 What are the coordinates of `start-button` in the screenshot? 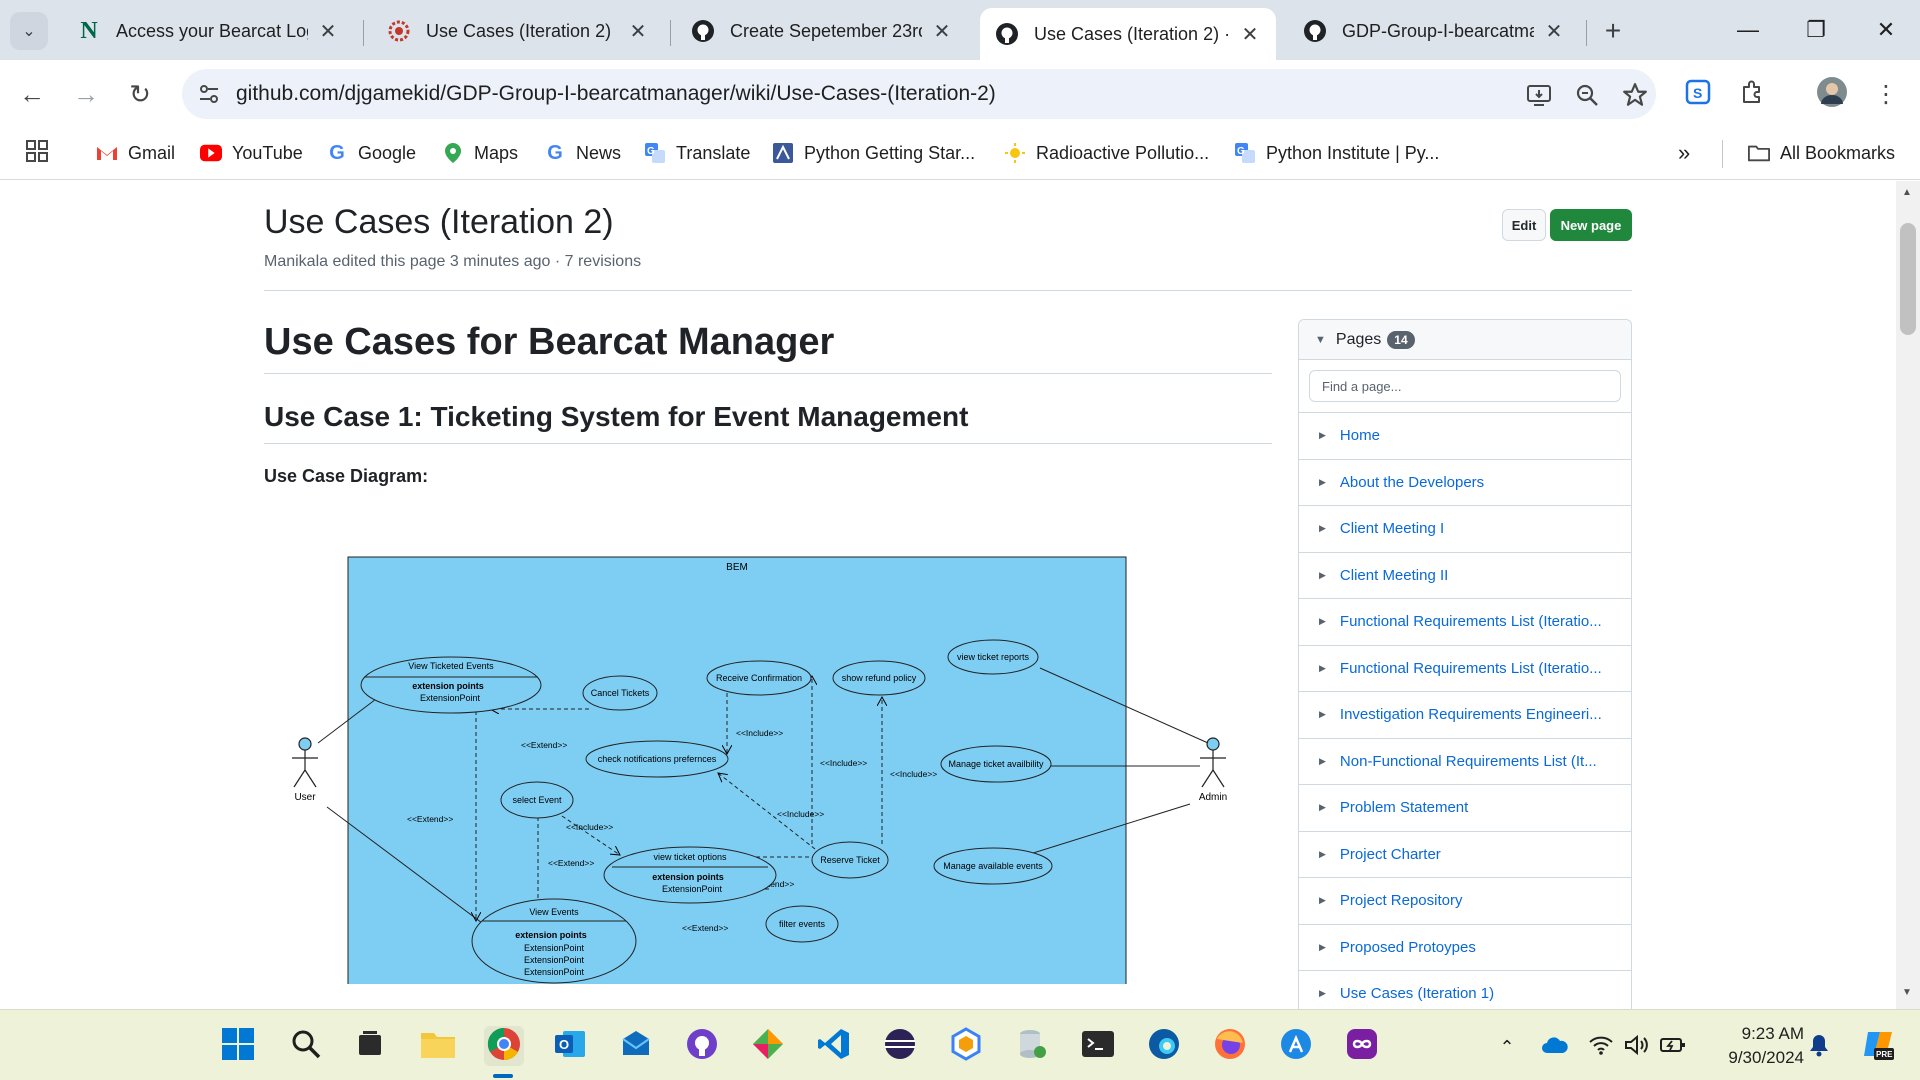 It's located at (238, 1046).